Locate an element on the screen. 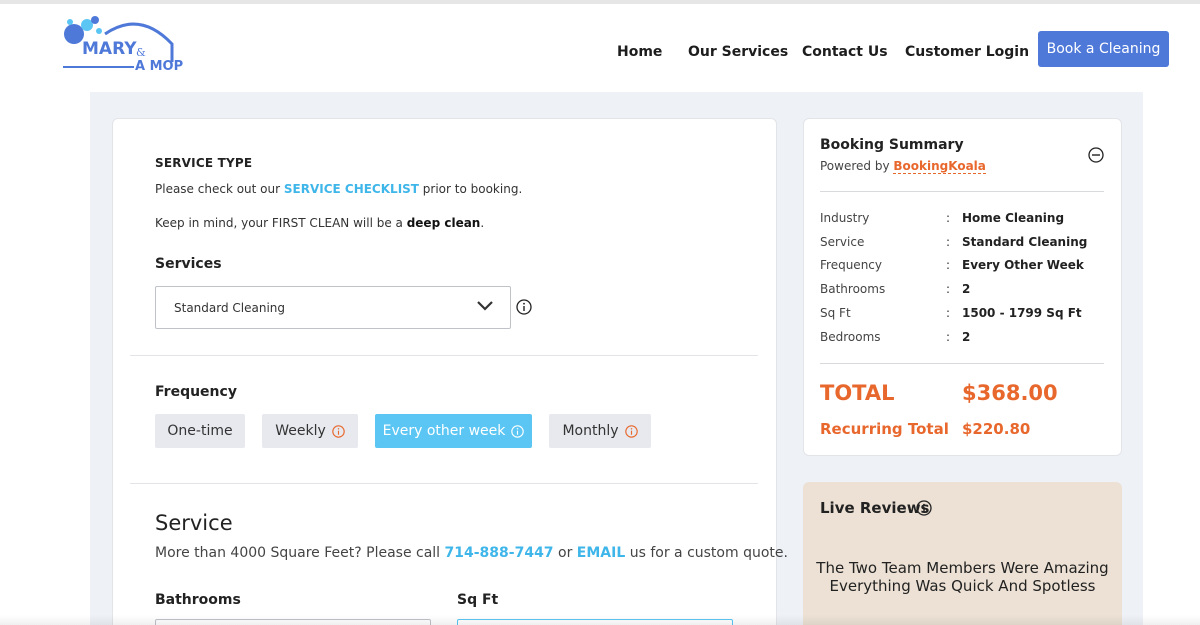 The width and height of the screenshot is (1200, 625). services-info-icon is located at coordinates (524, 307).